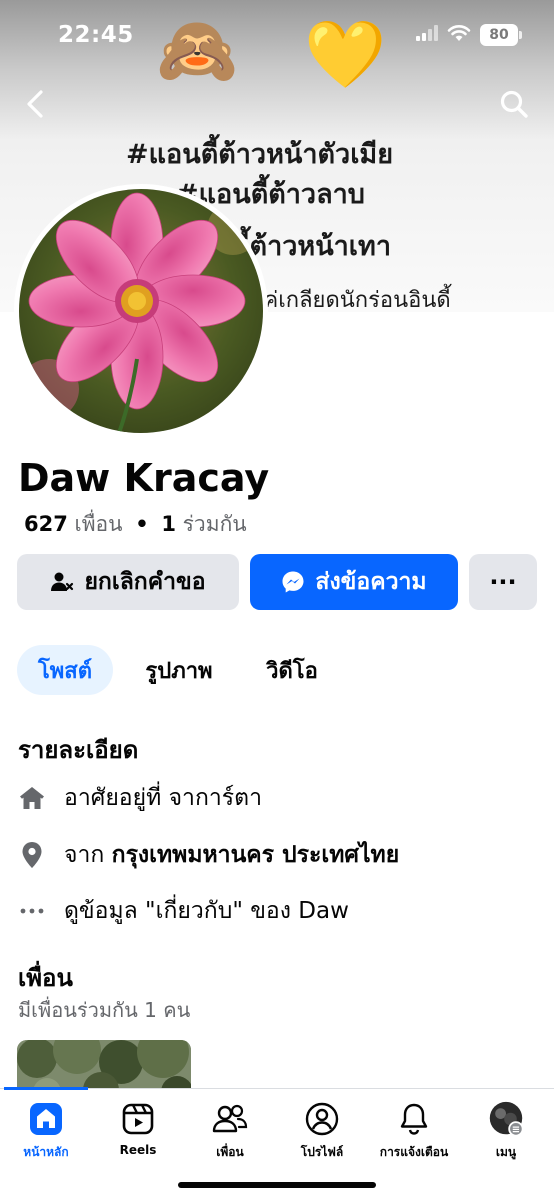  I want to click on nav-reels-label: Reels, so click(138, 1150).